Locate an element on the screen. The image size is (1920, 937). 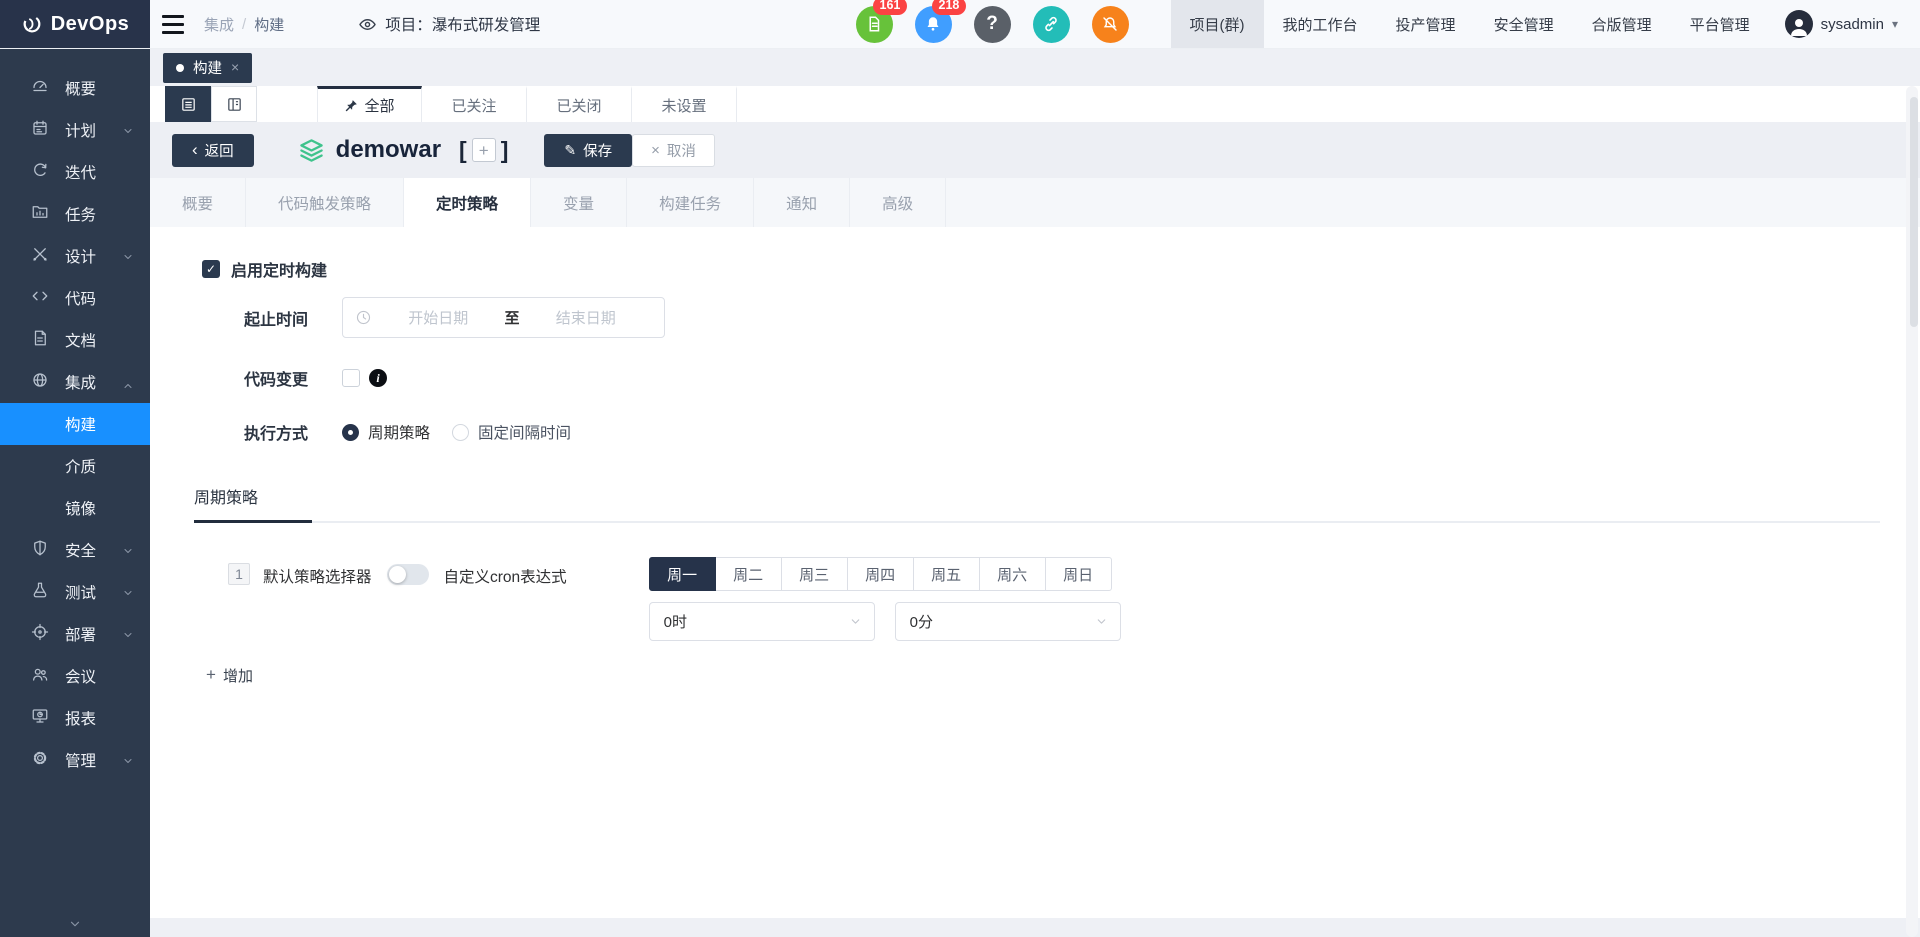
layers-icon is located at coordinates (311, 150).